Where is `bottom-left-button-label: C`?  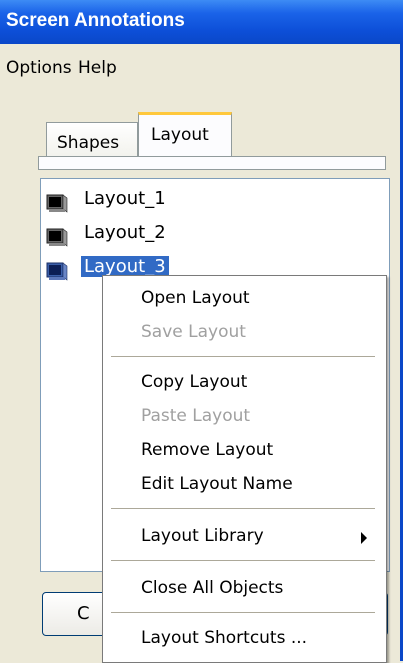 bottom-left-button-label: C is located at coordinates (83, 613).